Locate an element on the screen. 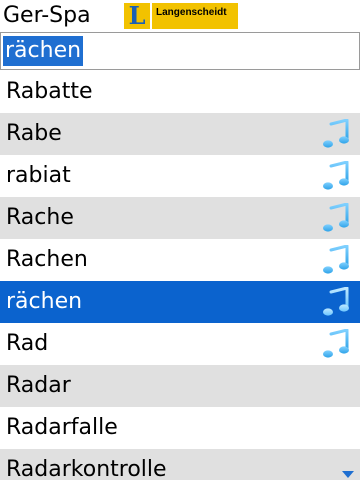 The width and height of the screenshot is (360, 480). list-item-word: Radarfalle is located at coordinates (62, 427).